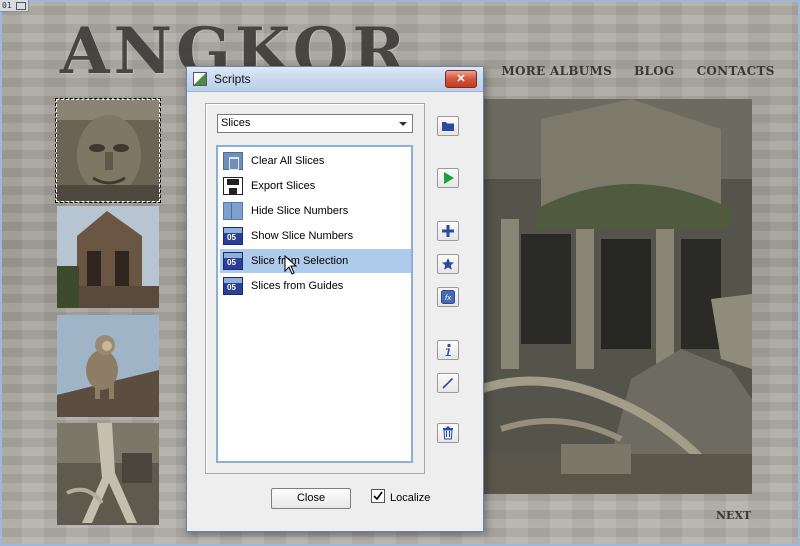 Image resolution: width=800 pixels, height=546 pixels. What do you see at coordinates (7, 5) in the screenshot?
I see `slice-number: 01` at bounding box center [7, 5].